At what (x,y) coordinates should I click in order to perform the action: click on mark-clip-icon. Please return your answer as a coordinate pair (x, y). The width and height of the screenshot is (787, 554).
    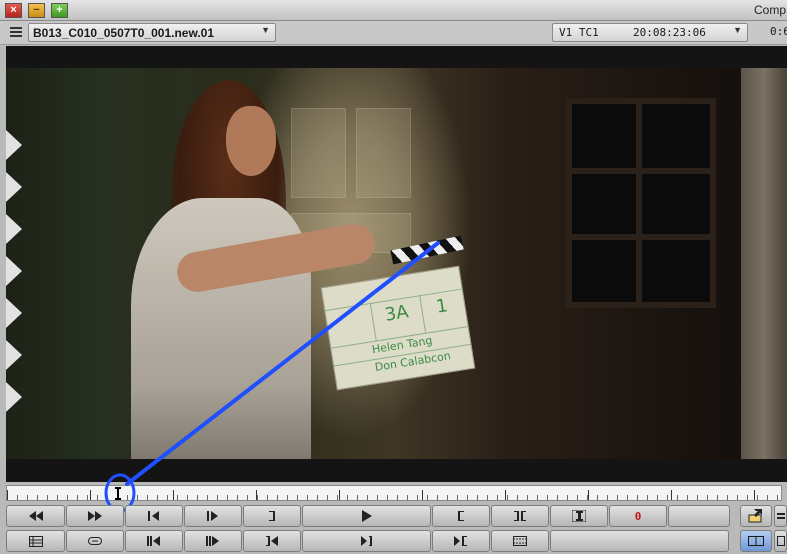
    Looking at the image, I should click on (520, 516).